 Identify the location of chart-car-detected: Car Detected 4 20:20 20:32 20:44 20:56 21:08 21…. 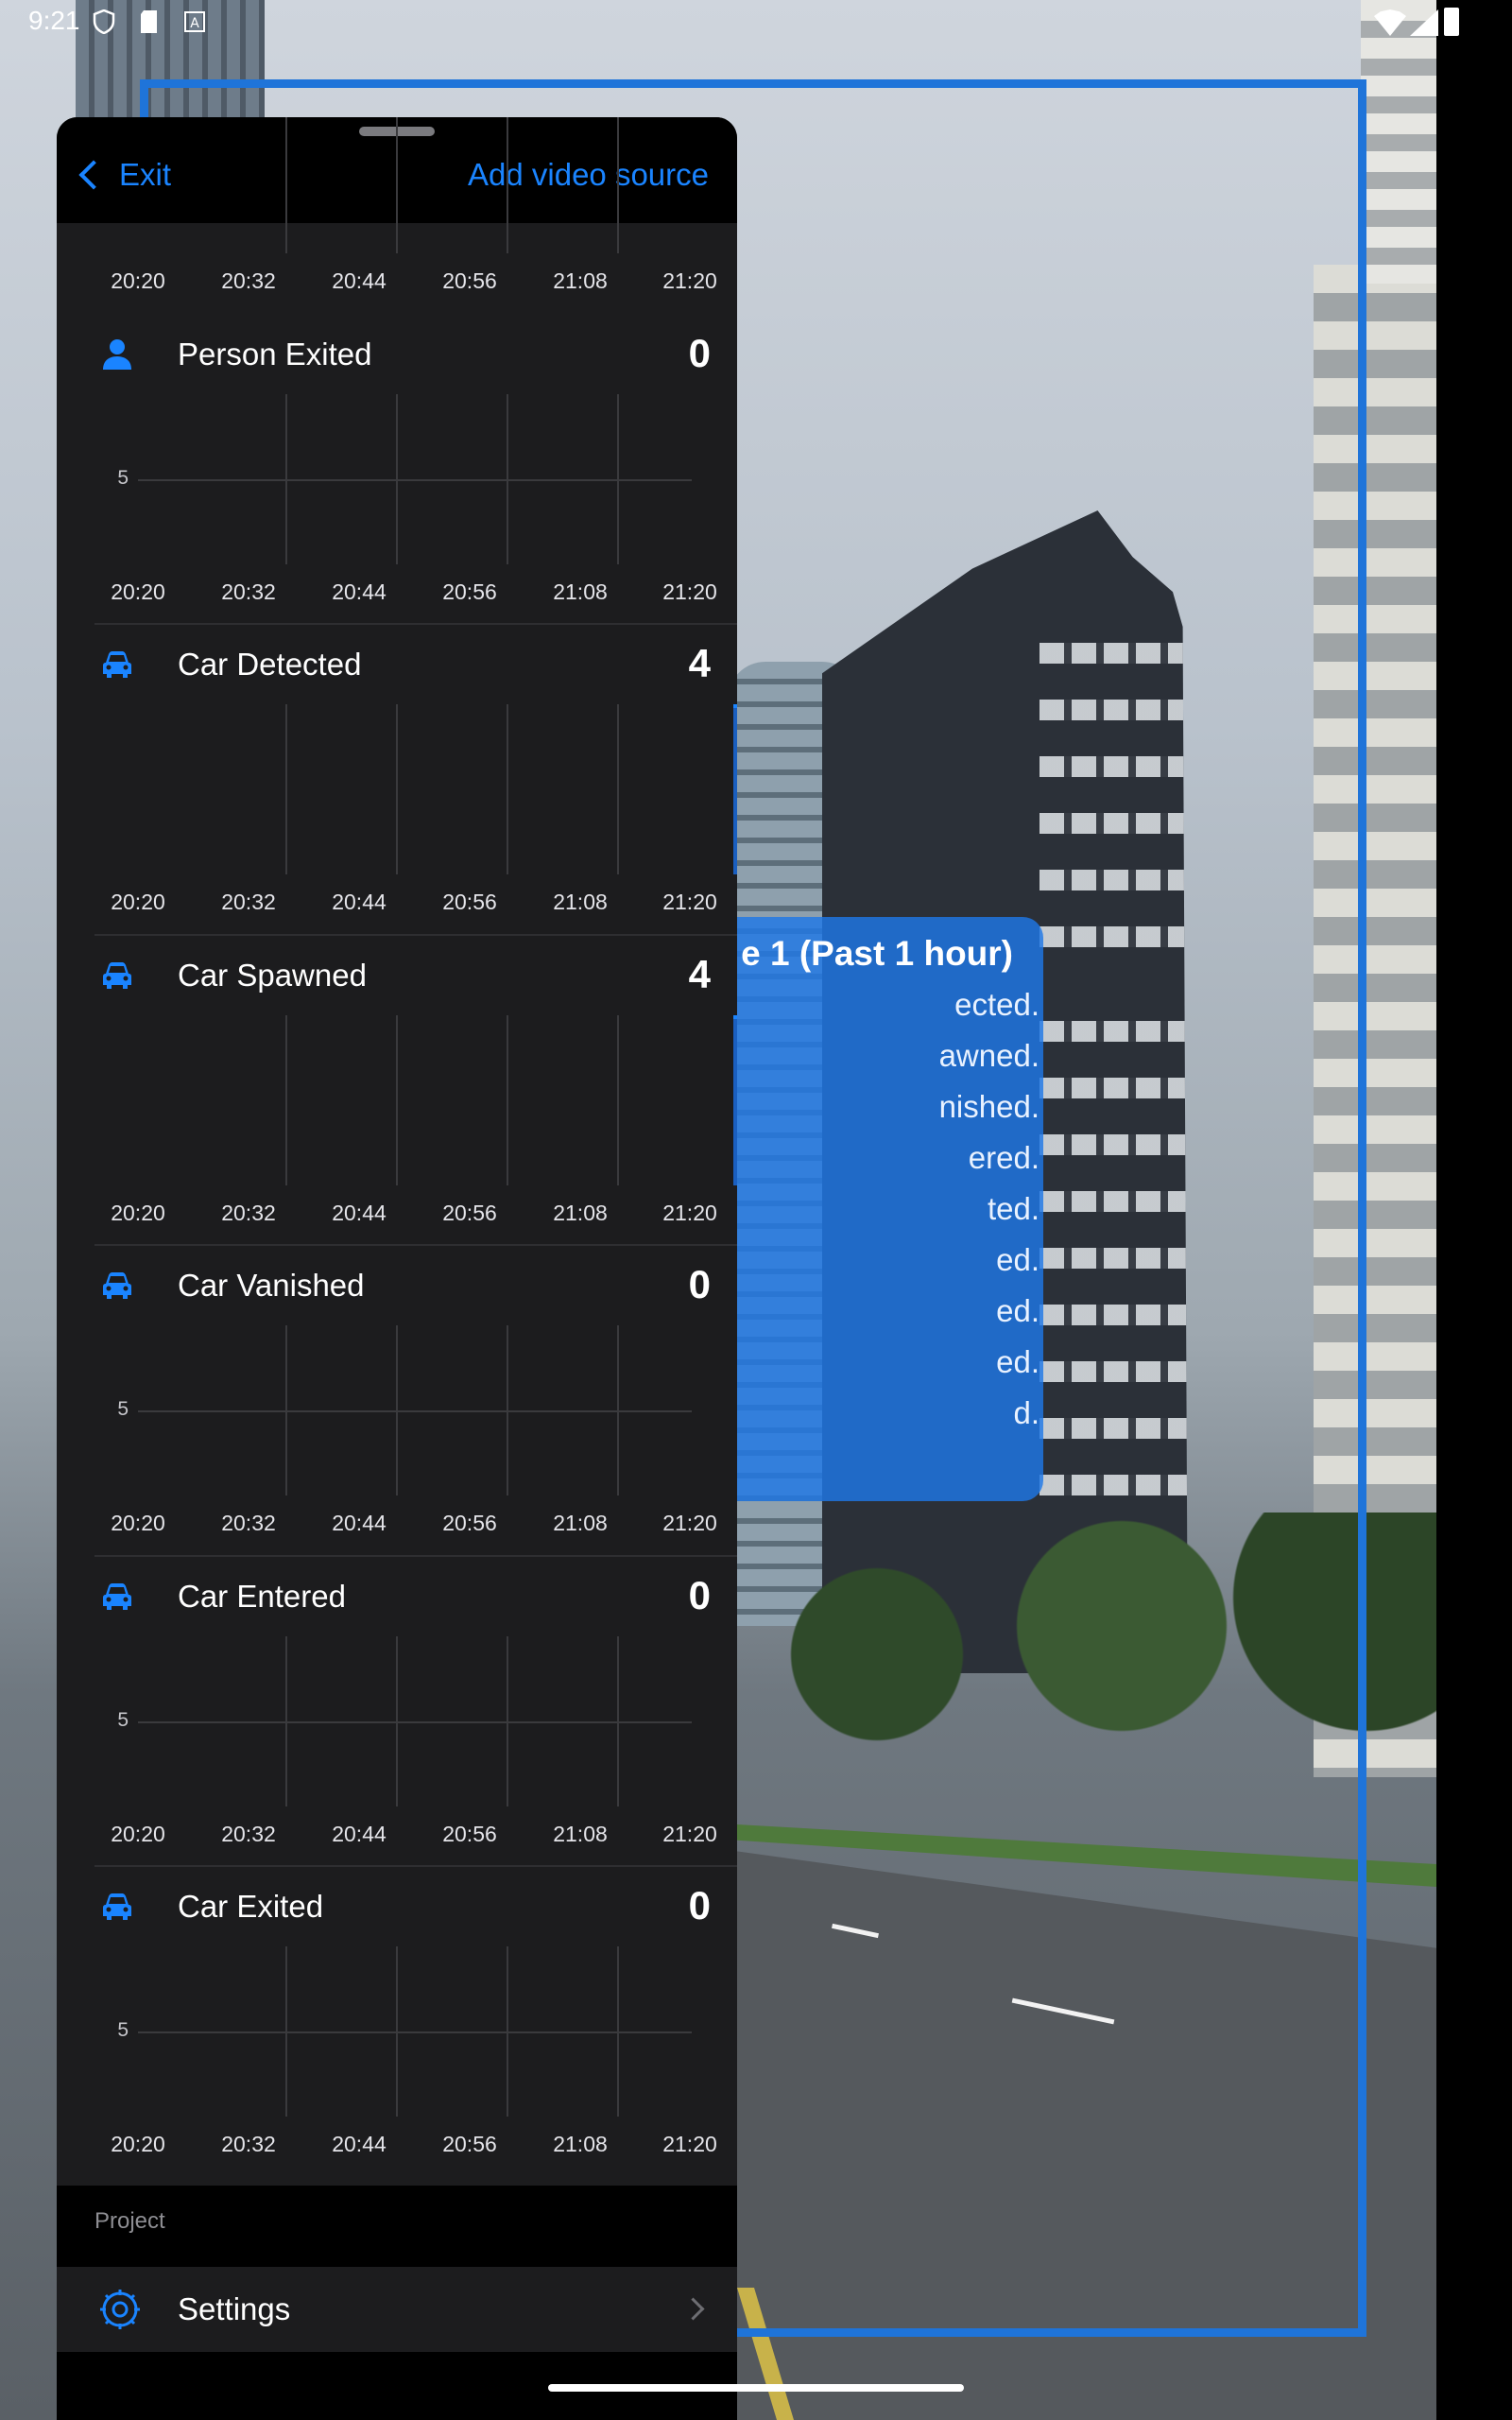
(397, 779).